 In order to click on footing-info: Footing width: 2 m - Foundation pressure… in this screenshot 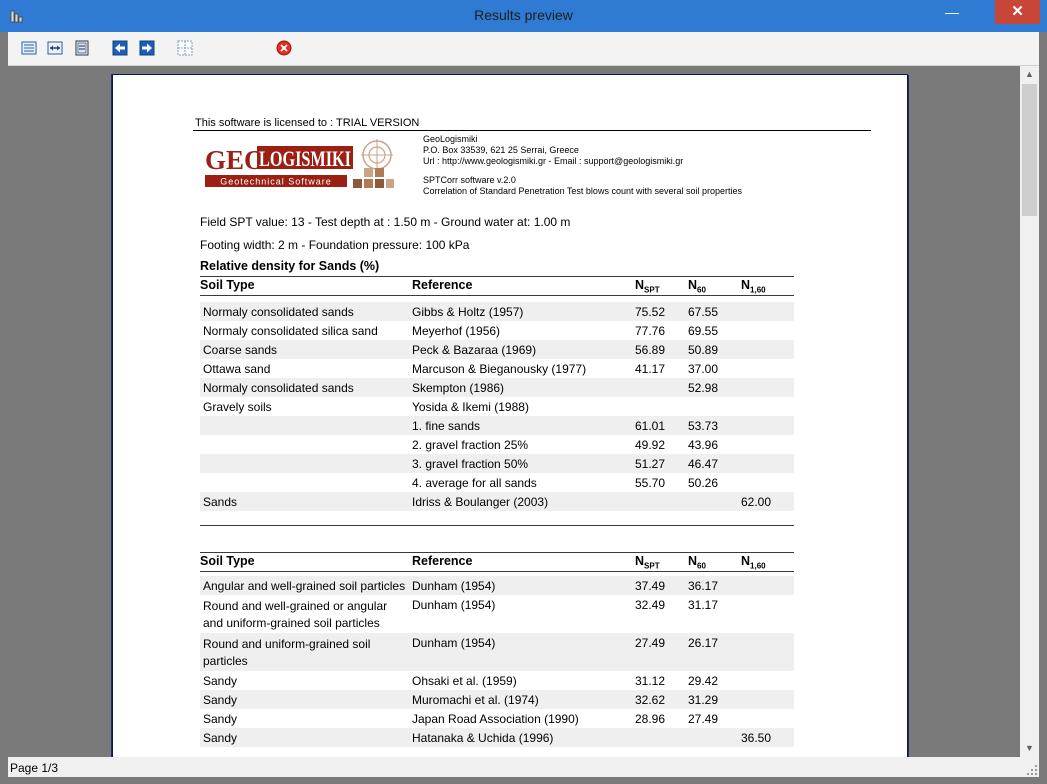, I will do `click(335, 245)`.